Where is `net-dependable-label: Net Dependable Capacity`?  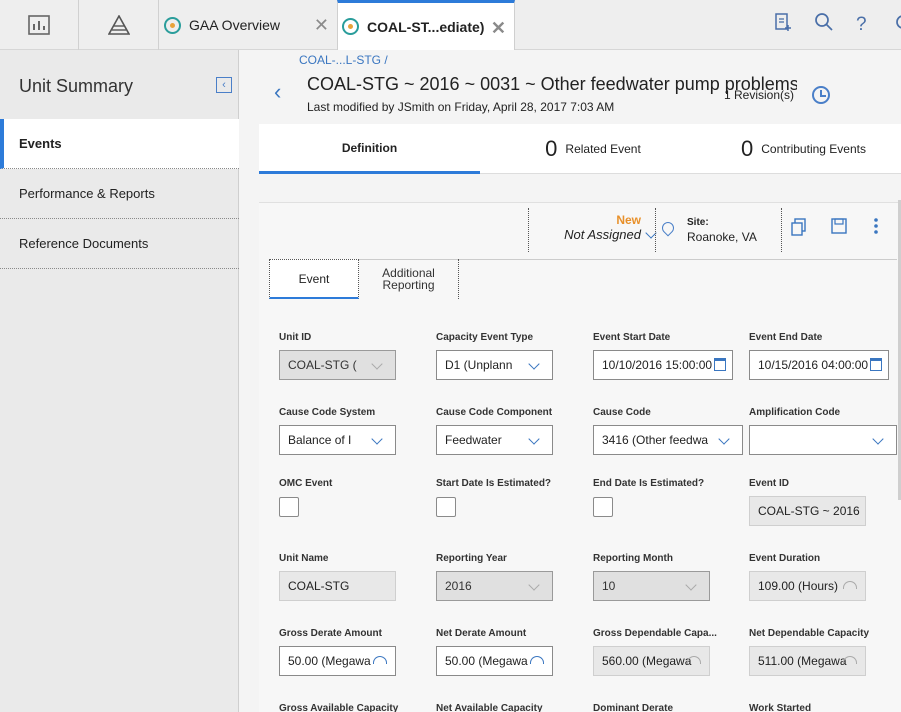
net-dependable-label: Net Dependable Capacity is located at coordinates (809, 633).